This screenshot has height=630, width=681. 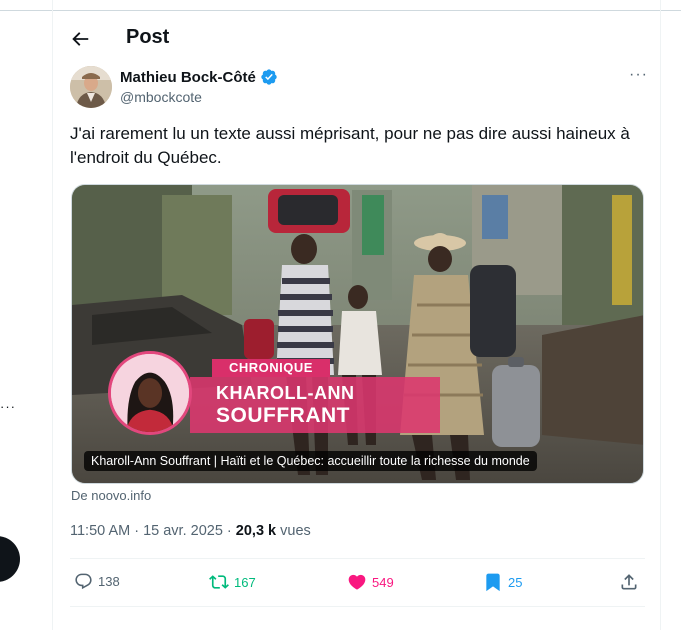 What do you see at coordinates (188, 77) in the screenshot?
I see `author-name: Mathieu Bock-Côté` at bounding box center [188, 77].